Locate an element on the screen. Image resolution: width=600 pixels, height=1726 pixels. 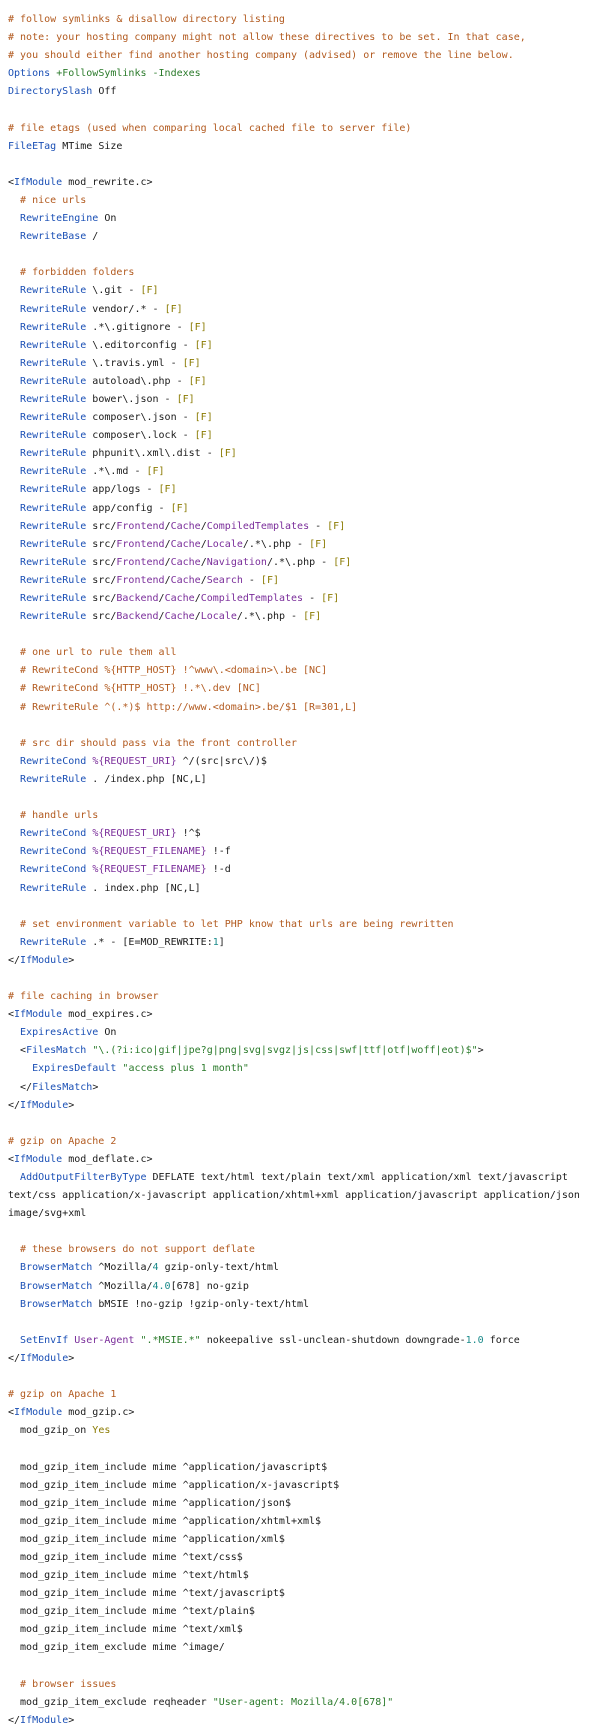
code-line: DirectorySlash Off is located at coordinates (300, 92).